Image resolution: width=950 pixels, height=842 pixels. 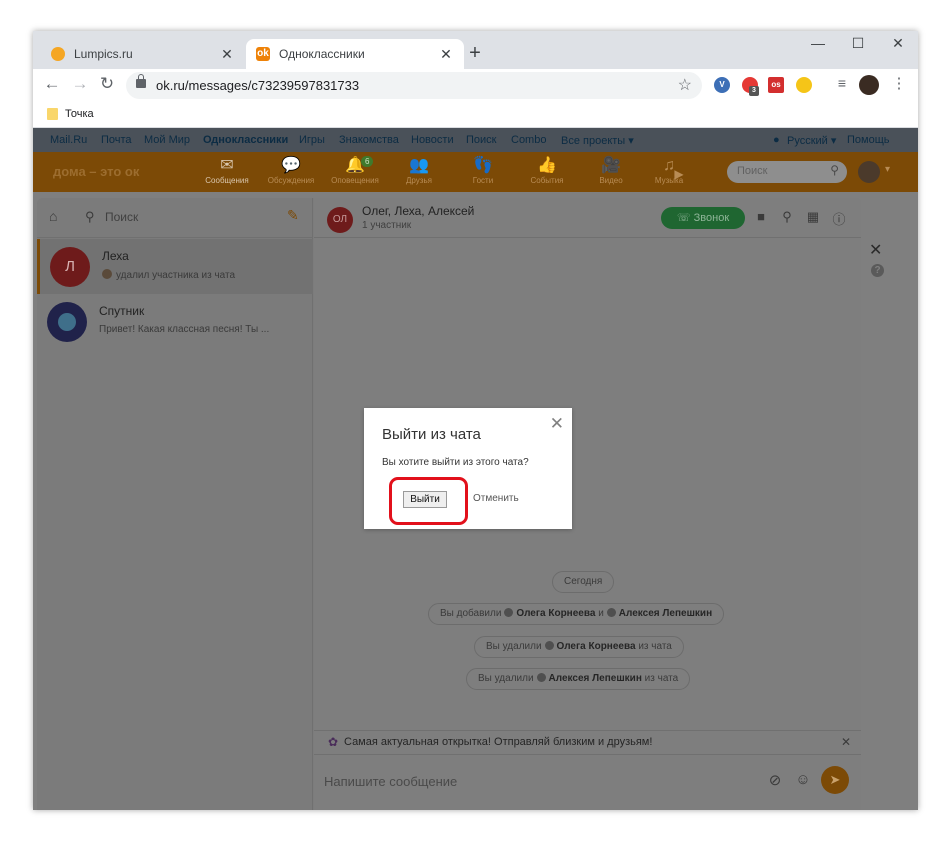 I want to click on chat-preview: удалил участника из чата, so click(x=168, y=275).